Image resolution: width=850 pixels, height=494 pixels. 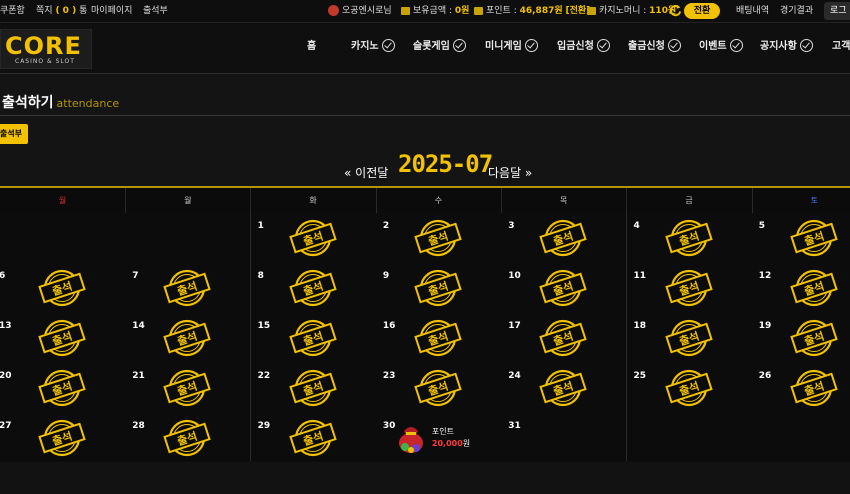 I want to click on calendar-day-cell: 15 출석, so click(x=313, y=338).